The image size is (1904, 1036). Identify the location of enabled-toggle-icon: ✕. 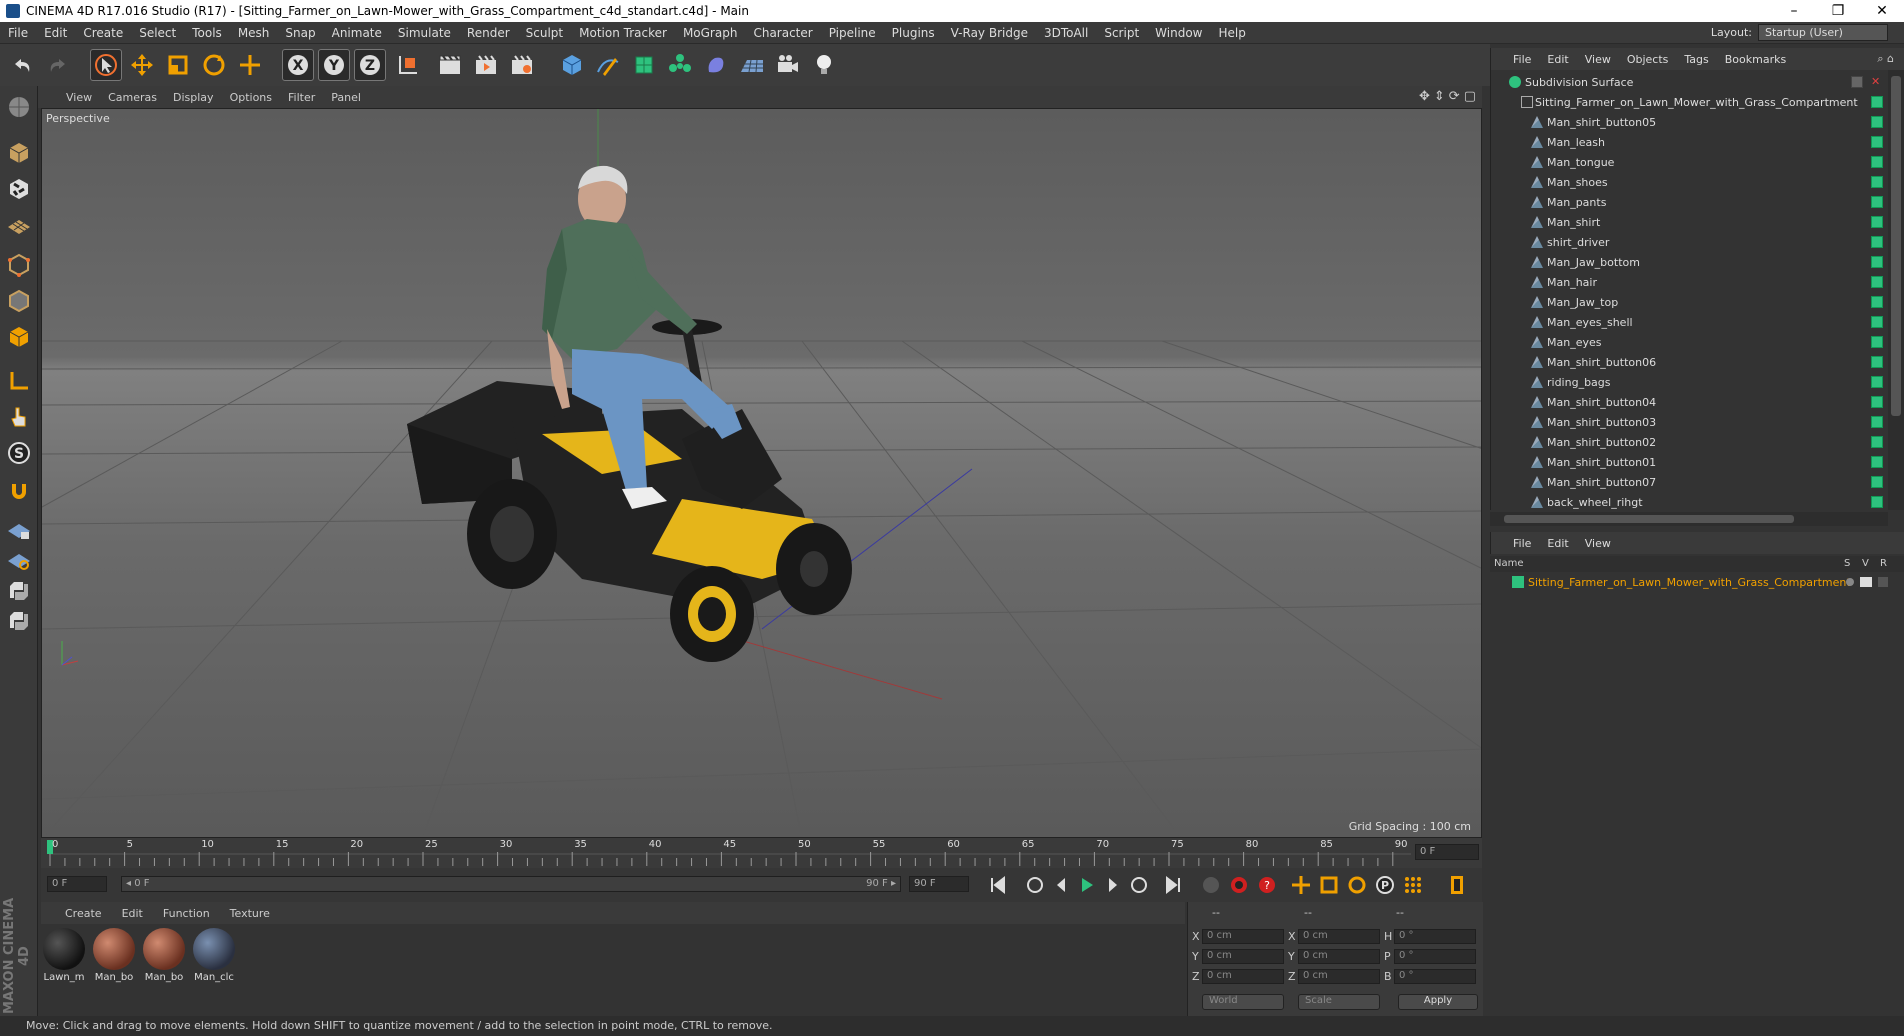
(1877, 82).